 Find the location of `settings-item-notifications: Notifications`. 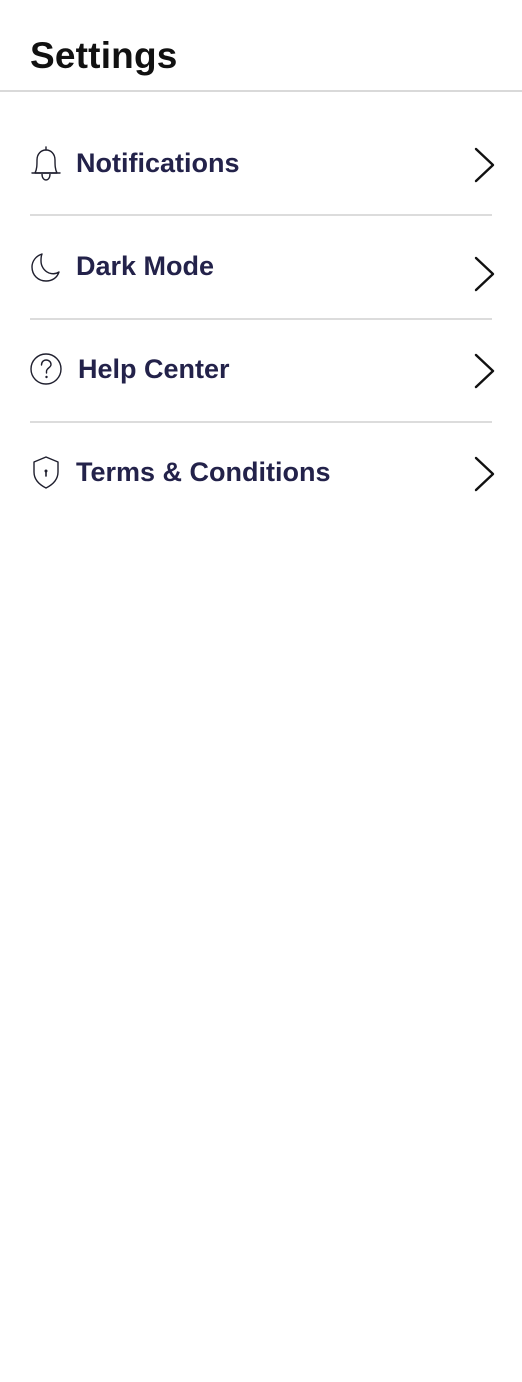

settings-item-notifications: Notifications is located at coordinates (261, 163).